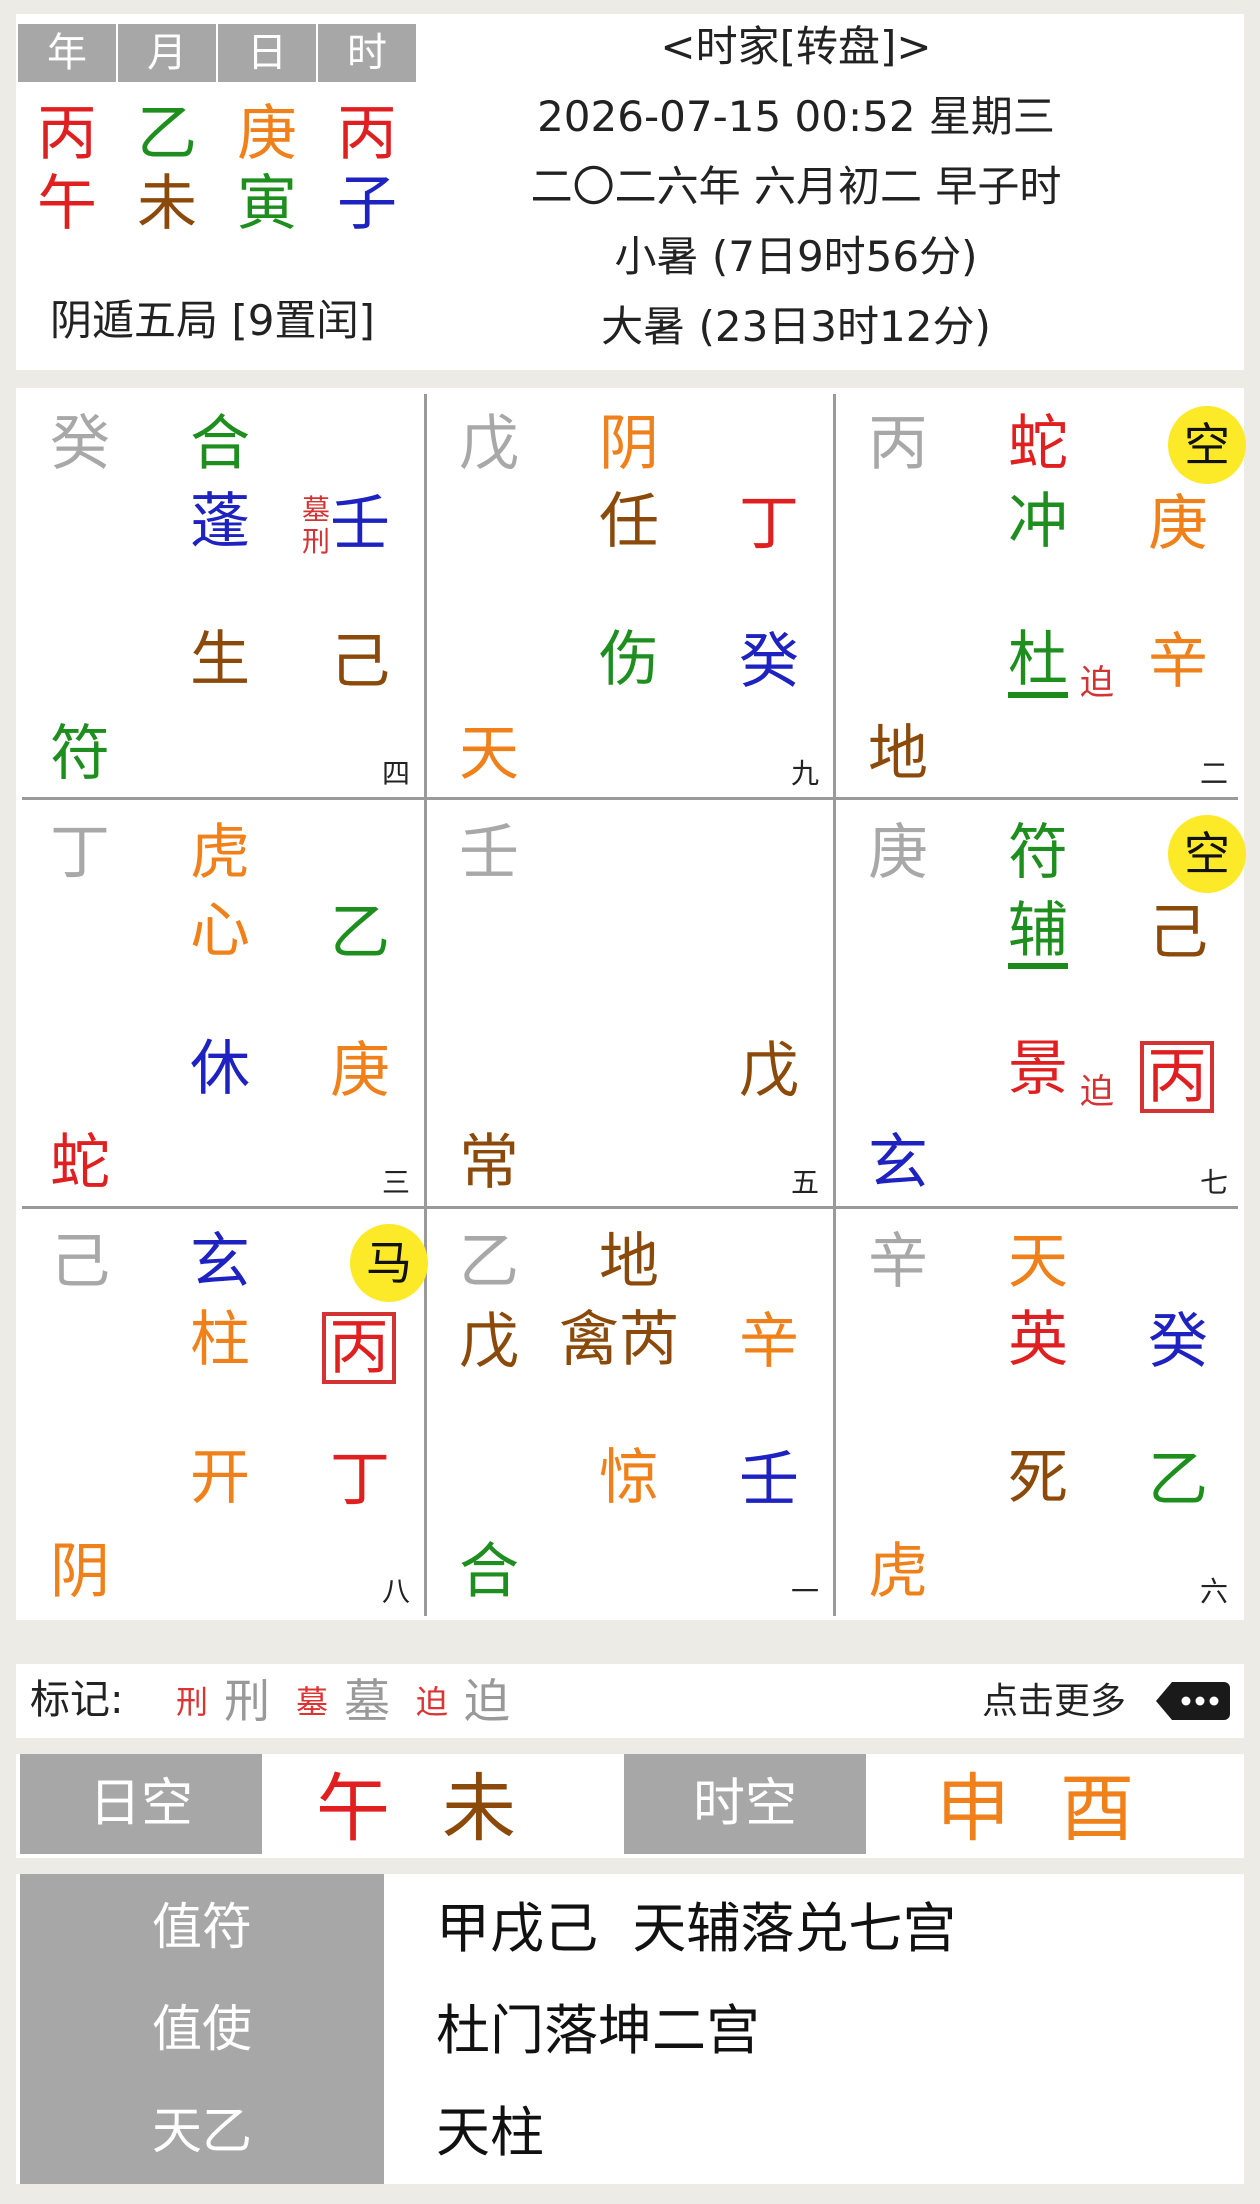 The width and height of the screenshot is (1260, 2204). I want to click on eight-god: 符, so click(1038, 853).